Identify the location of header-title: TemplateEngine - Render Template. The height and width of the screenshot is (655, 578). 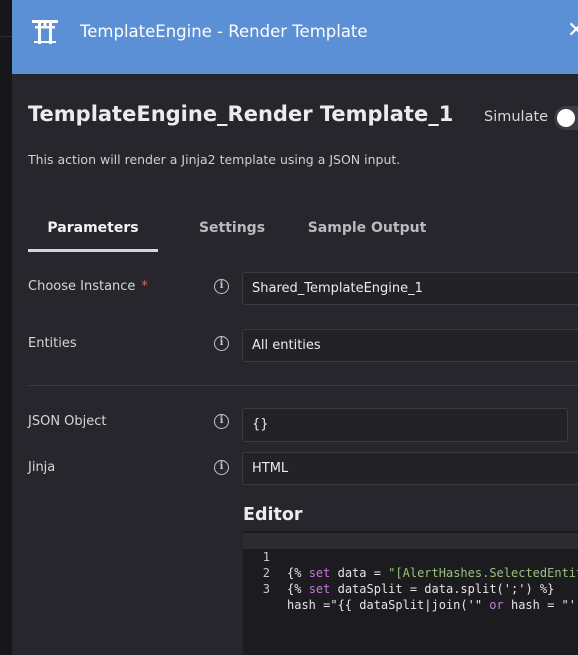
(224, 31).